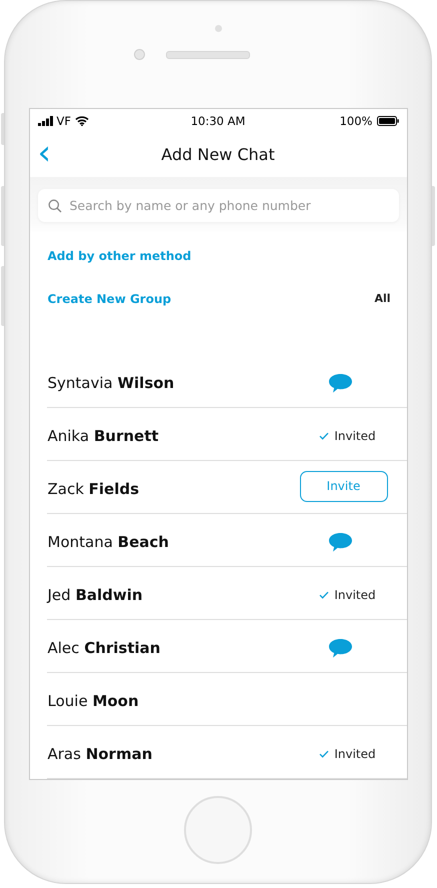 This screenshot has height=888, width=437. I want to click on signal-icon, so click(45, 121).